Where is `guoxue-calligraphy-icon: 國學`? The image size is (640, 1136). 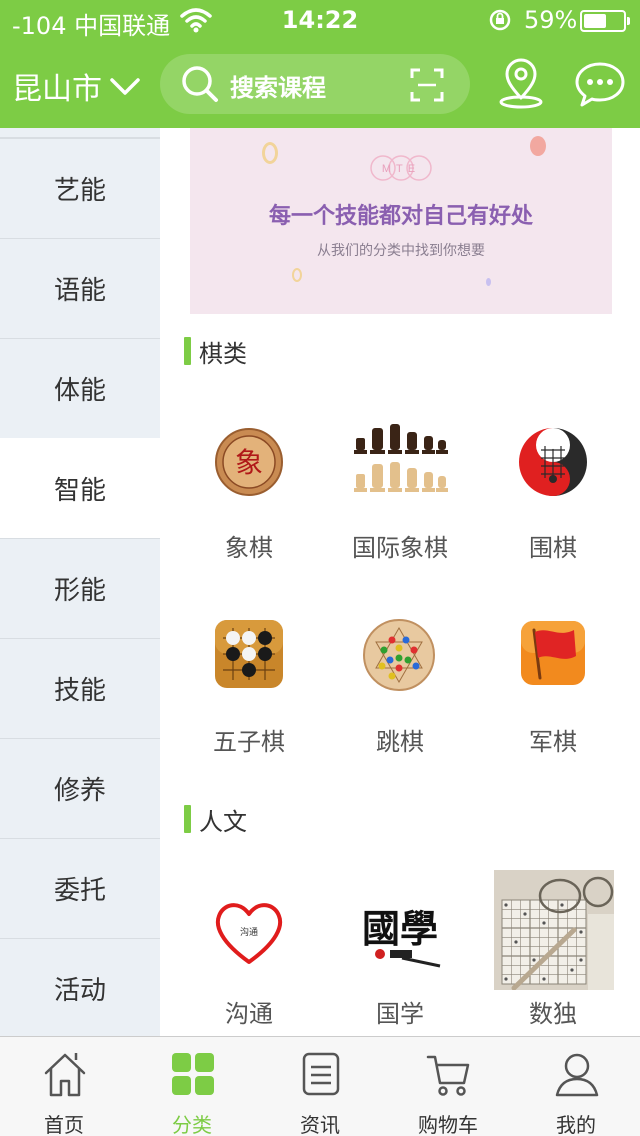
guoxue-calligraphy-icon: 國學 is located at coordinates (401, 937).